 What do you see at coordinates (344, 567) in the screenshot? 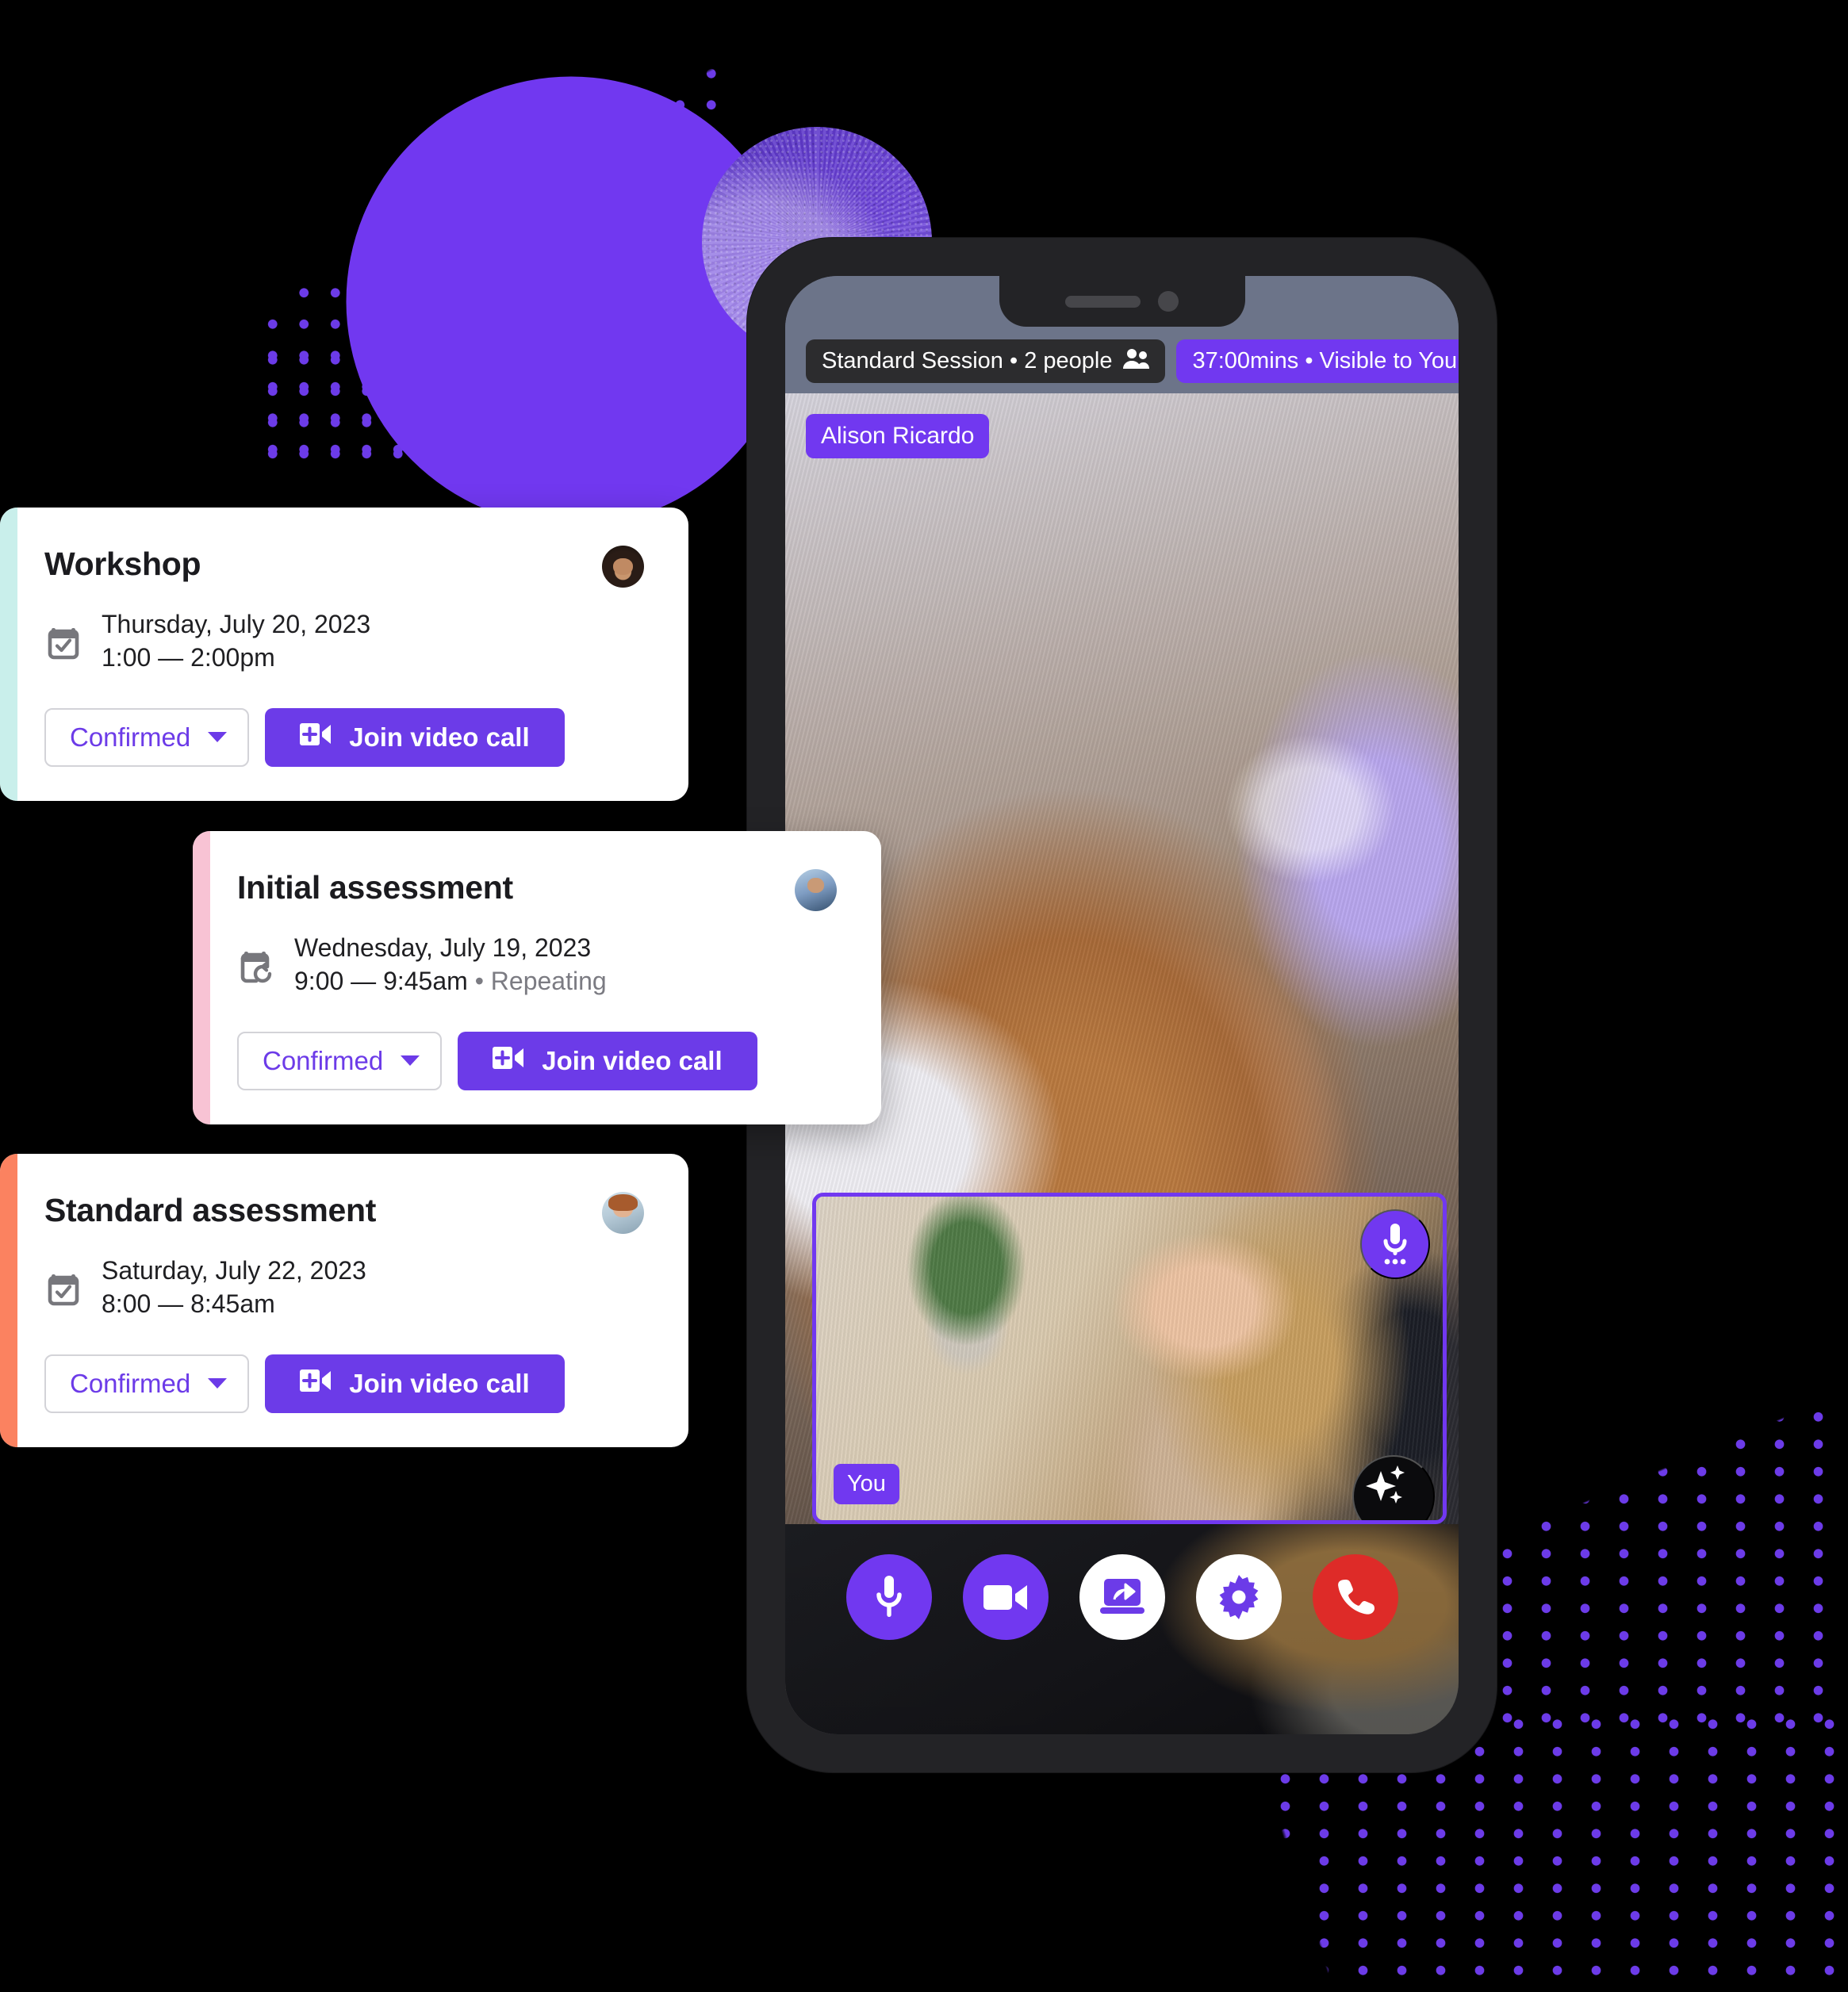
I see `card-header: Workshop` at bounding box center [344, 567].